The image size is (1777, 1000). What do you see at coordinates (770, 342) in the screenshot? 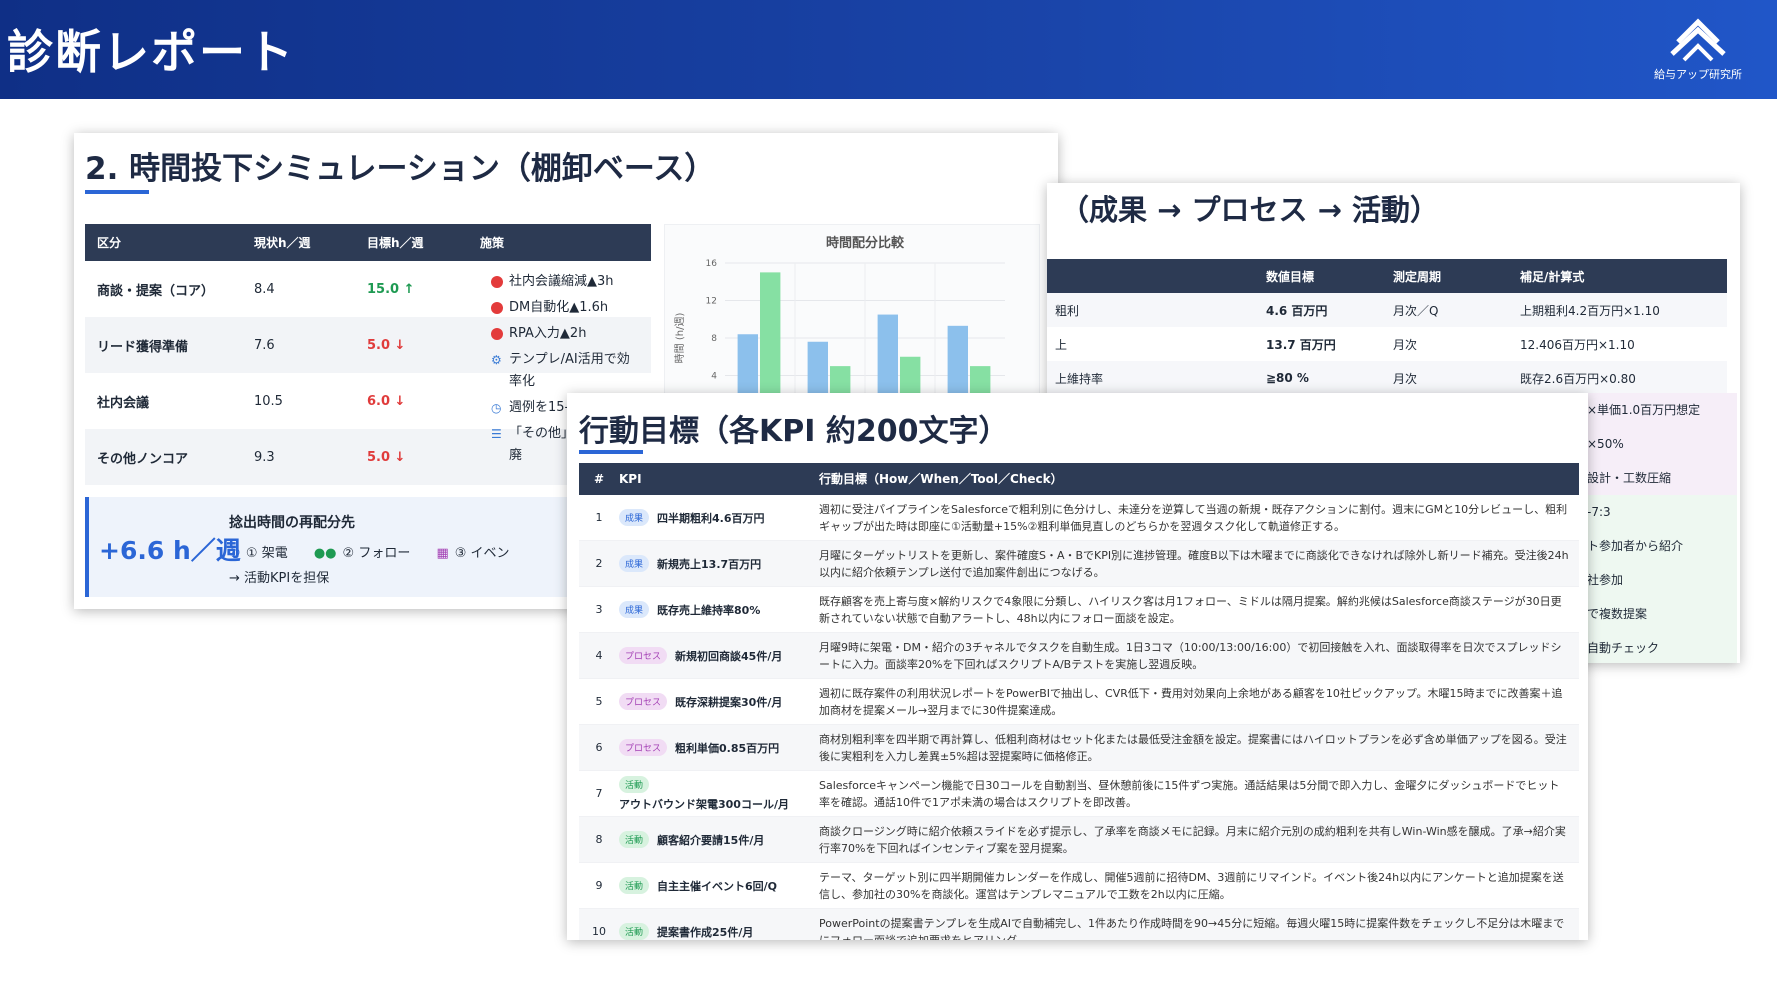
I see `bar` at bounding box center [770, 342].